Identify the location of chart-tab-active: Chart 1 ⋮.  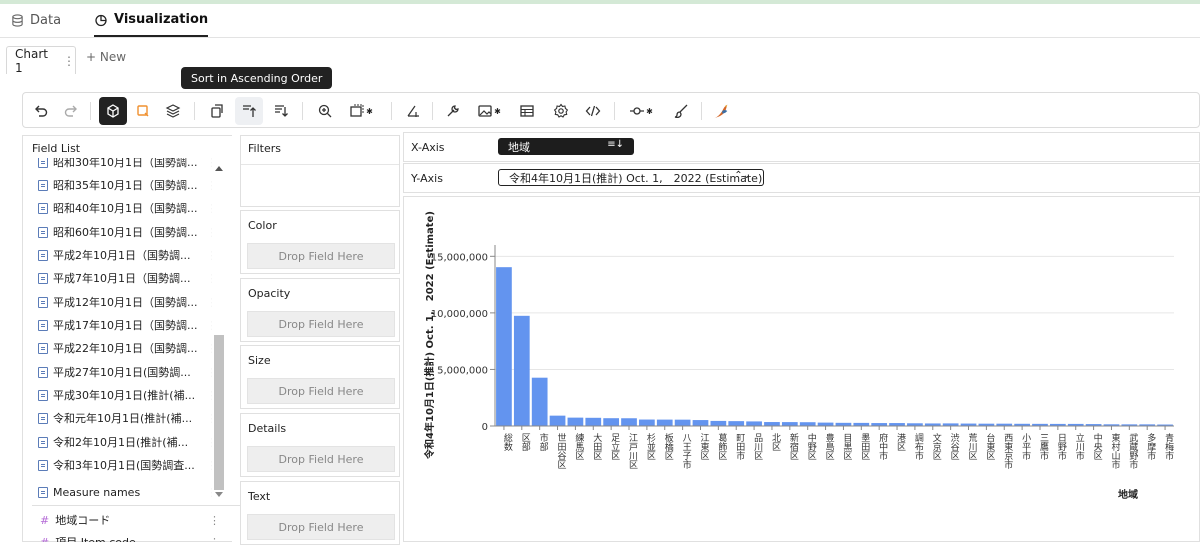
(41, 60).